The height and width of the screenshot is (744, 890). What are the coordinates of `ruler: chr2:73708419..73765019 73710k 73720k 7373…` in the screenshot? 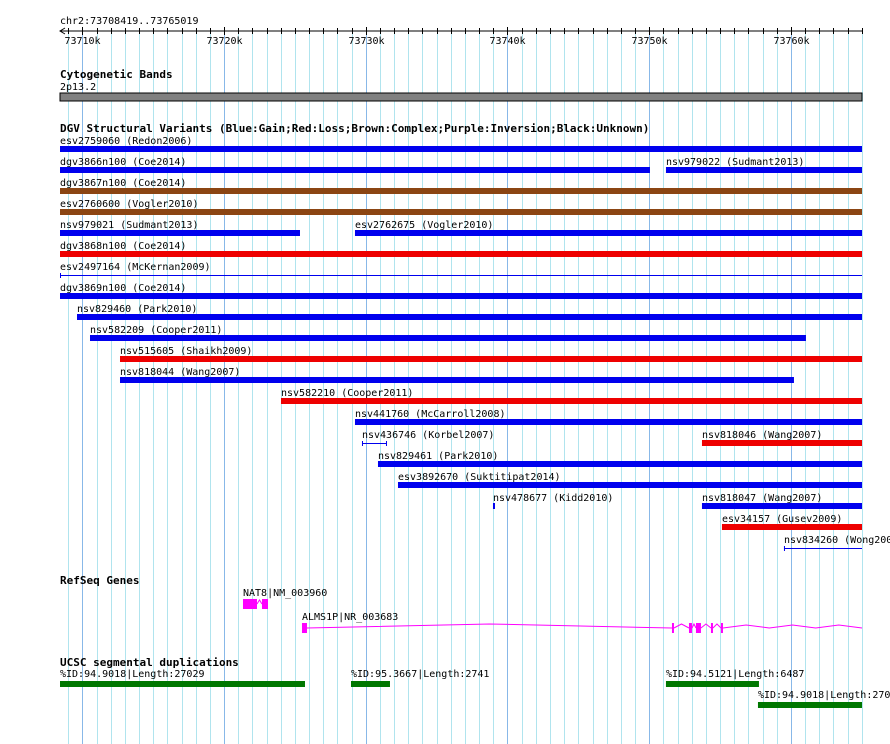 It's located at (461, 31).